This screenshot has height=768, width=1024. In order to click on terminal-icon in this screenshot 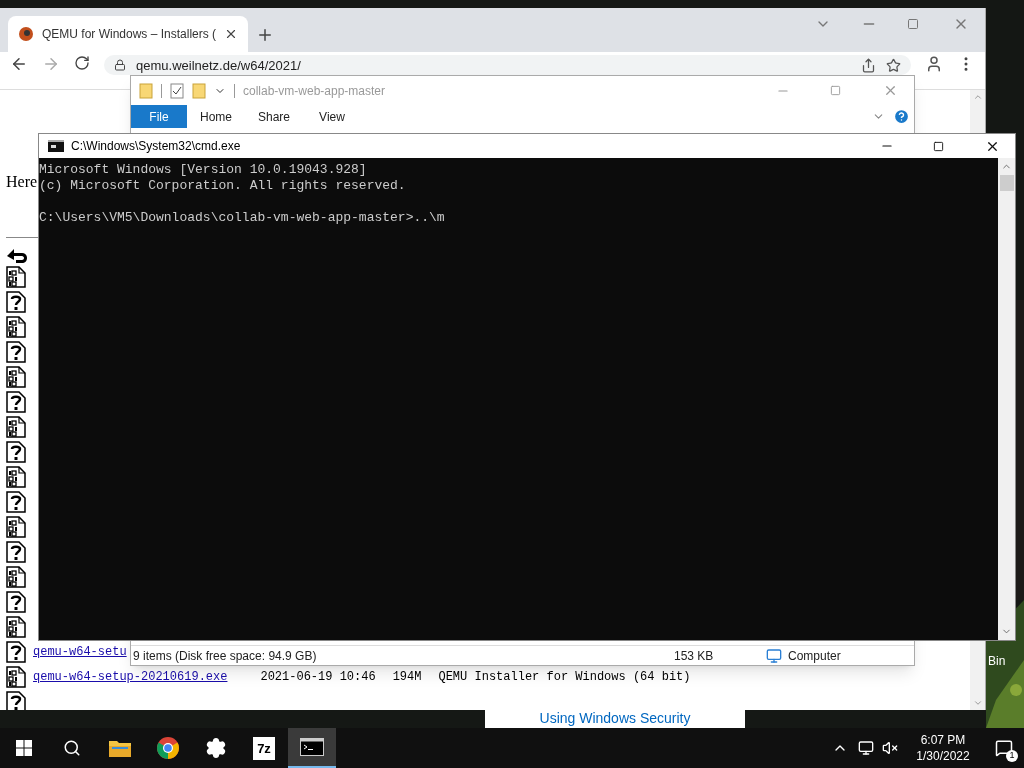, I will do `click(312, 747)`.